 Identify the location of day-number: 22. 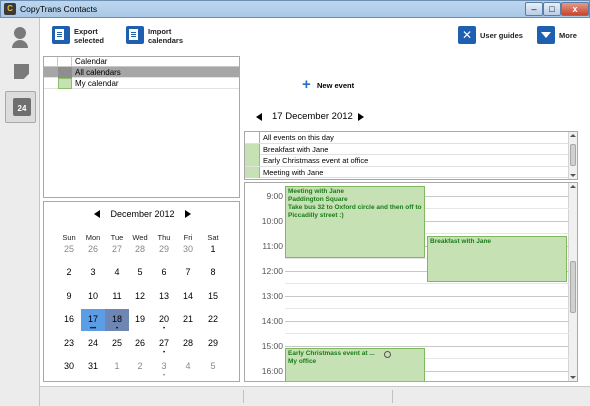
(212, 319).